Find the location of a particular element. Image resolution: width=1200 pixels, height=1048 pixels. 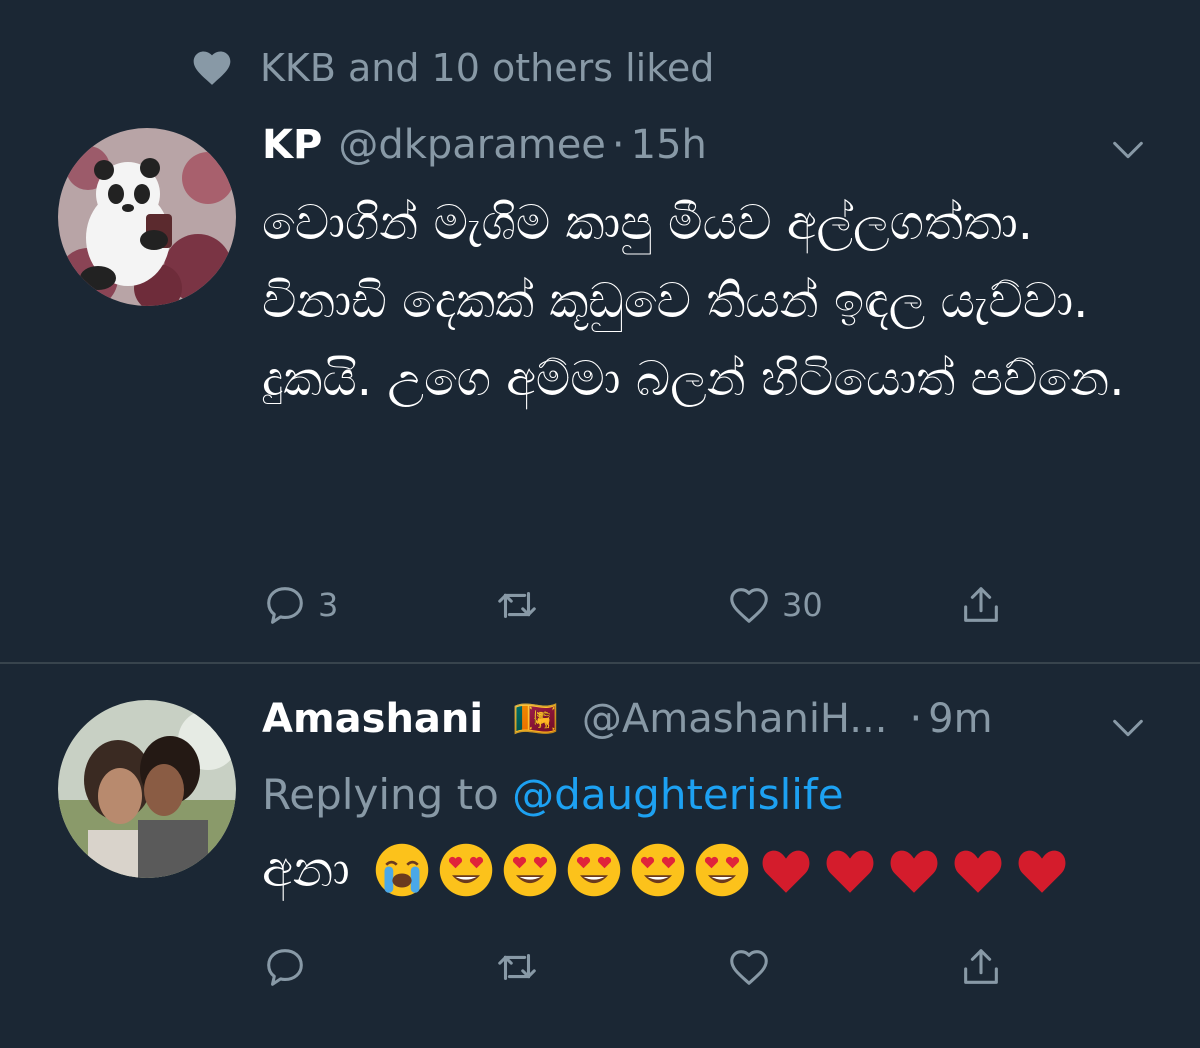

like-button is located at coordinates (754, 967).